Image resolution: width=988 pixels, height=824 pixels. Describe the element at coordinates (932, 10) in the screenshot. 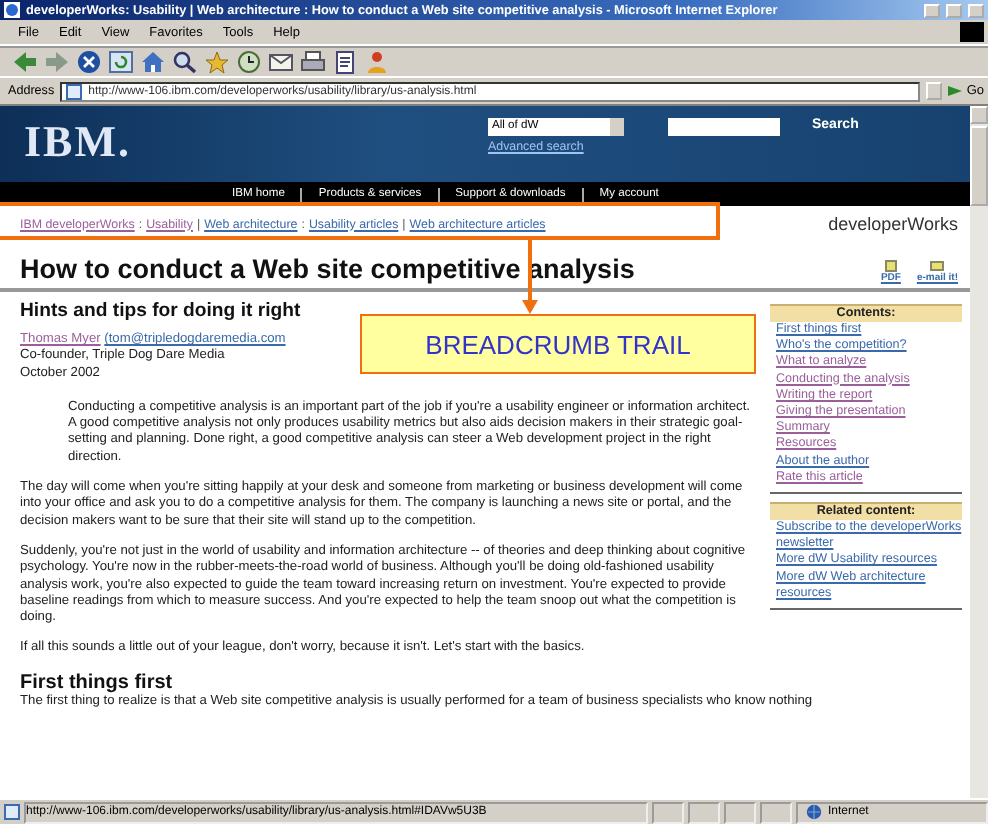

I see `minimize-button` at that location.